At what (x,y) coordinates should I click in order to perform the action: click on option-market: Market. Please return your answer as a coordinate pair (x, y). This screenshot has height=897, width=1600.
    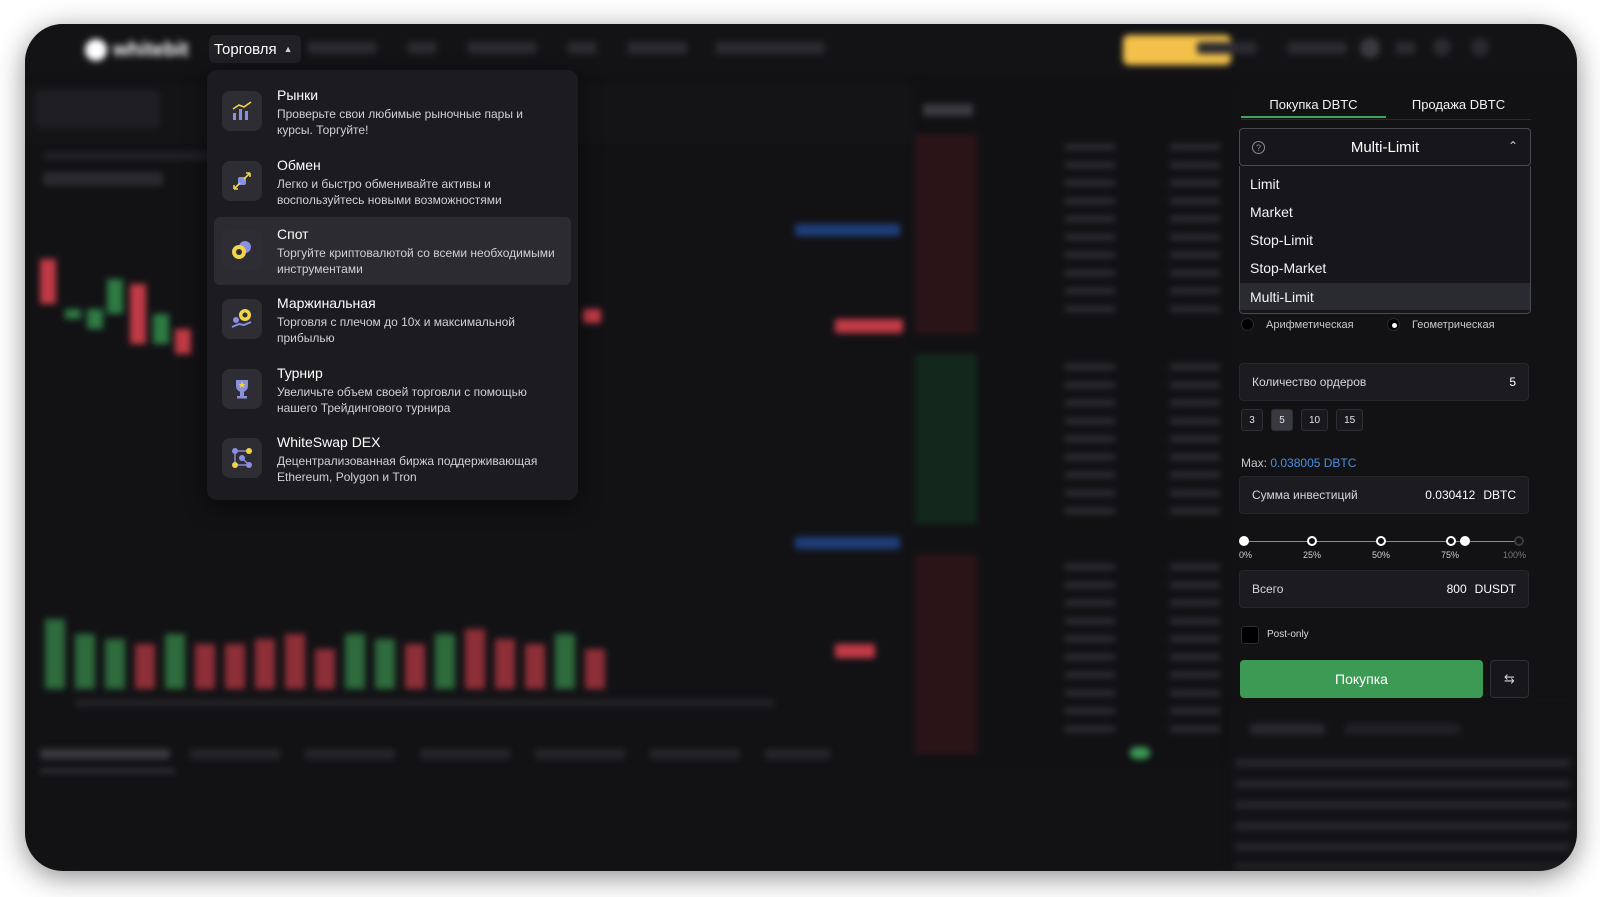
    Looking at the image, I should click on (1385, 211).